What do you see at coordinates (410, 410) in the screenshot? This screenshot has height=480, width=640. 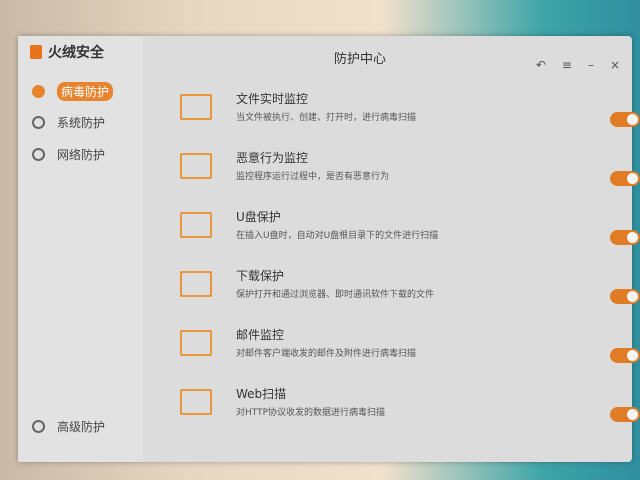 I see `feature-item: Web扫描 对HTTP协议收发的数据进行病毒扫描` at bounding box center [410, 410].